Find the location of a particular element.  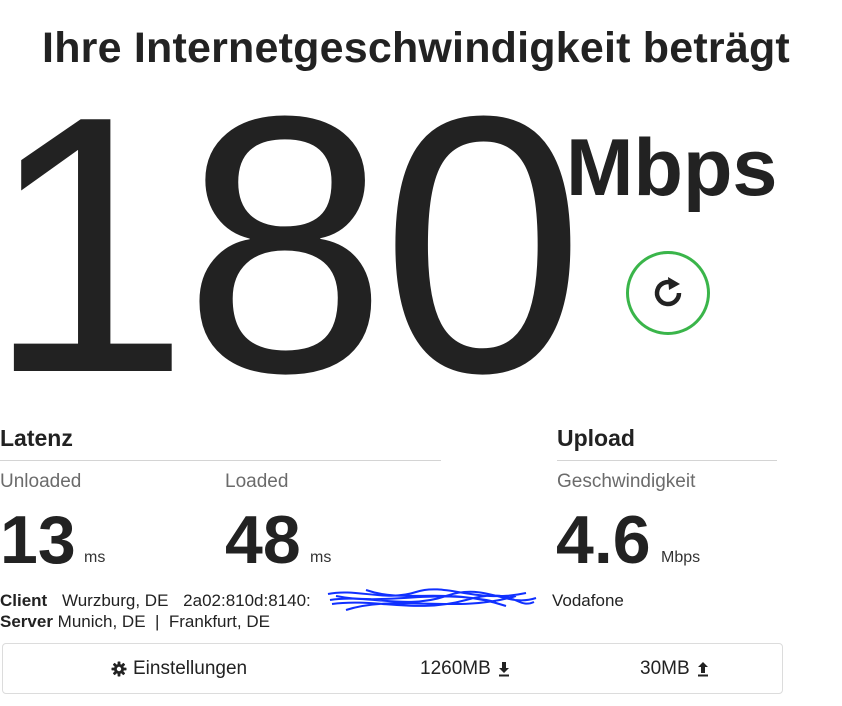

settings-button: Einstellungen is located at coordinates (179, 669).